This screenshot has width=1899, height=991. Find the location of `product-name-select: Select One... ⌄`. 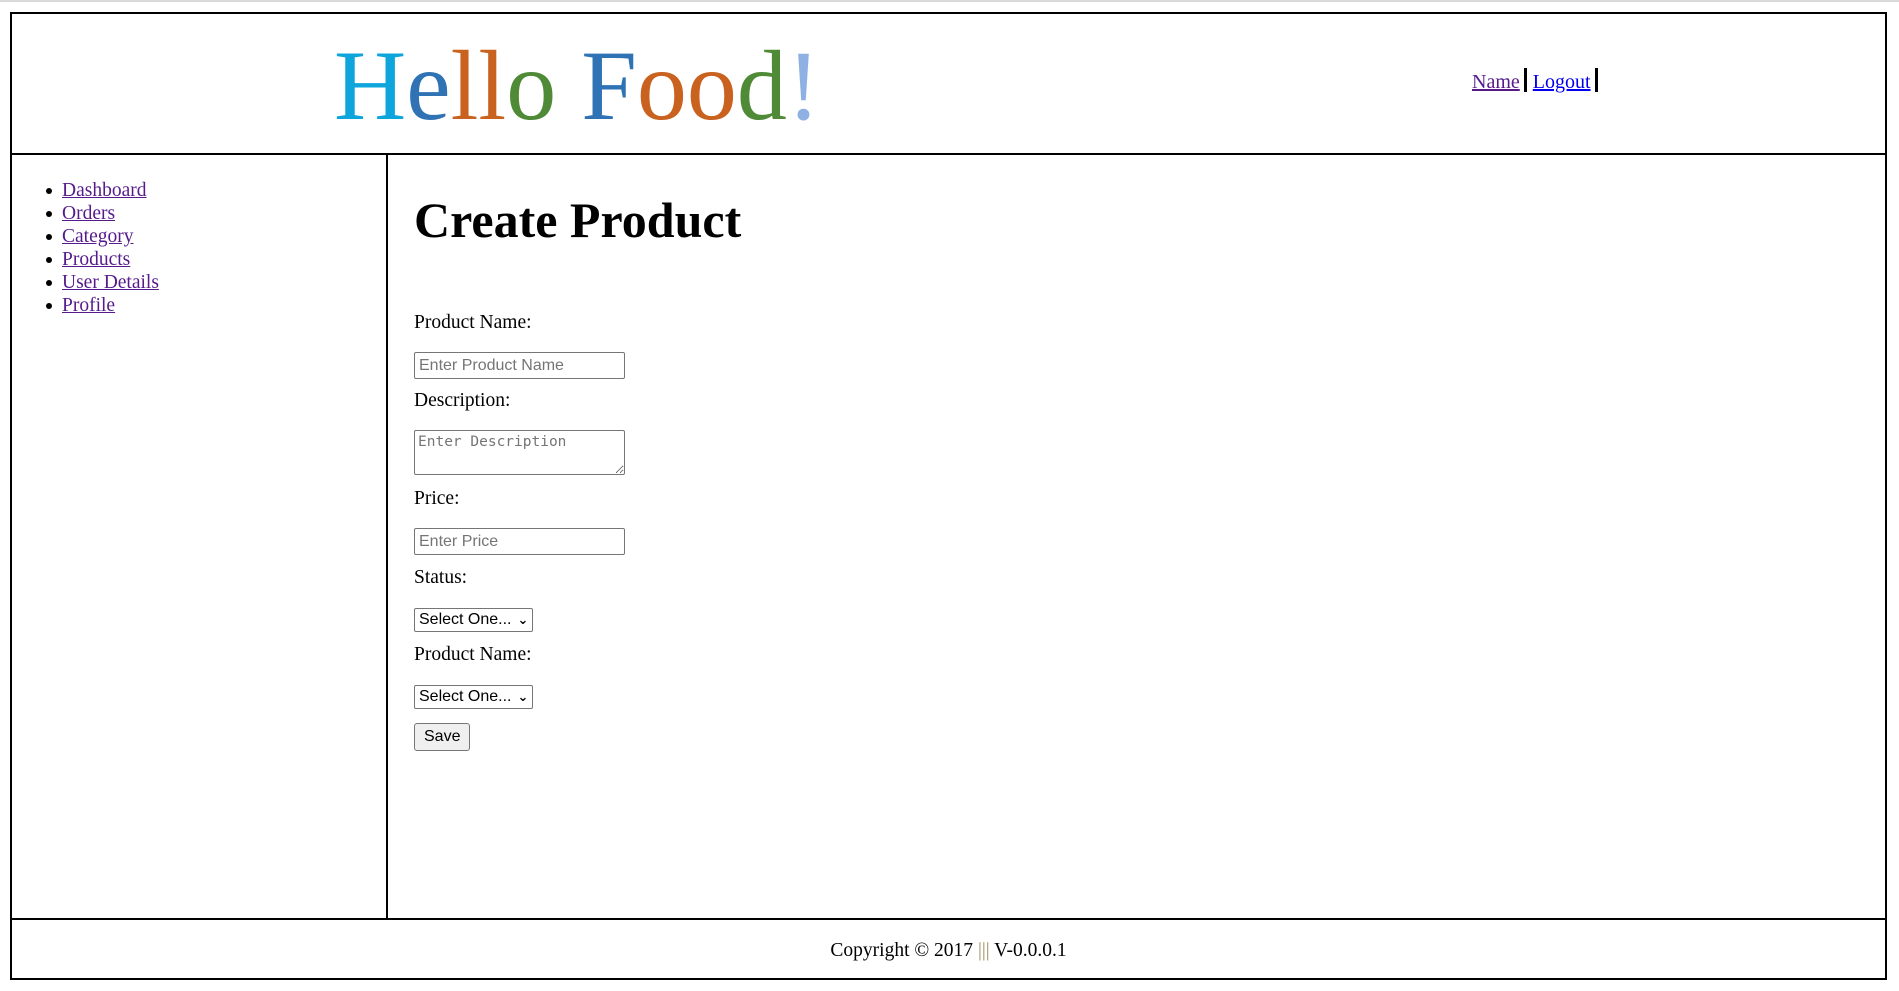

product-name-select: Select One... ⌄ is located at coordinates (474, 697).